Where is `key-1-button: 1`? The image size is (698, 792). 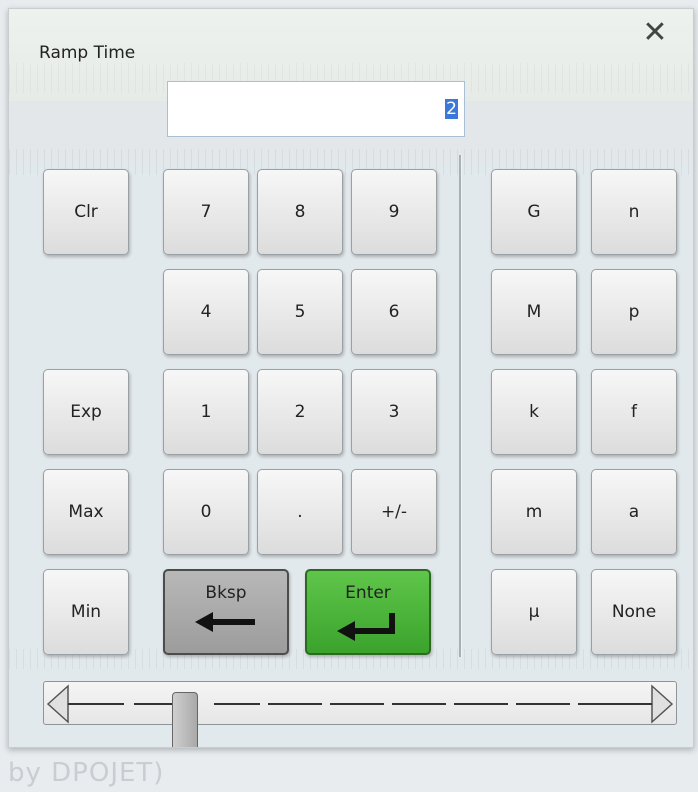
key-1-button: 1 is located at coordinates (206, 412).